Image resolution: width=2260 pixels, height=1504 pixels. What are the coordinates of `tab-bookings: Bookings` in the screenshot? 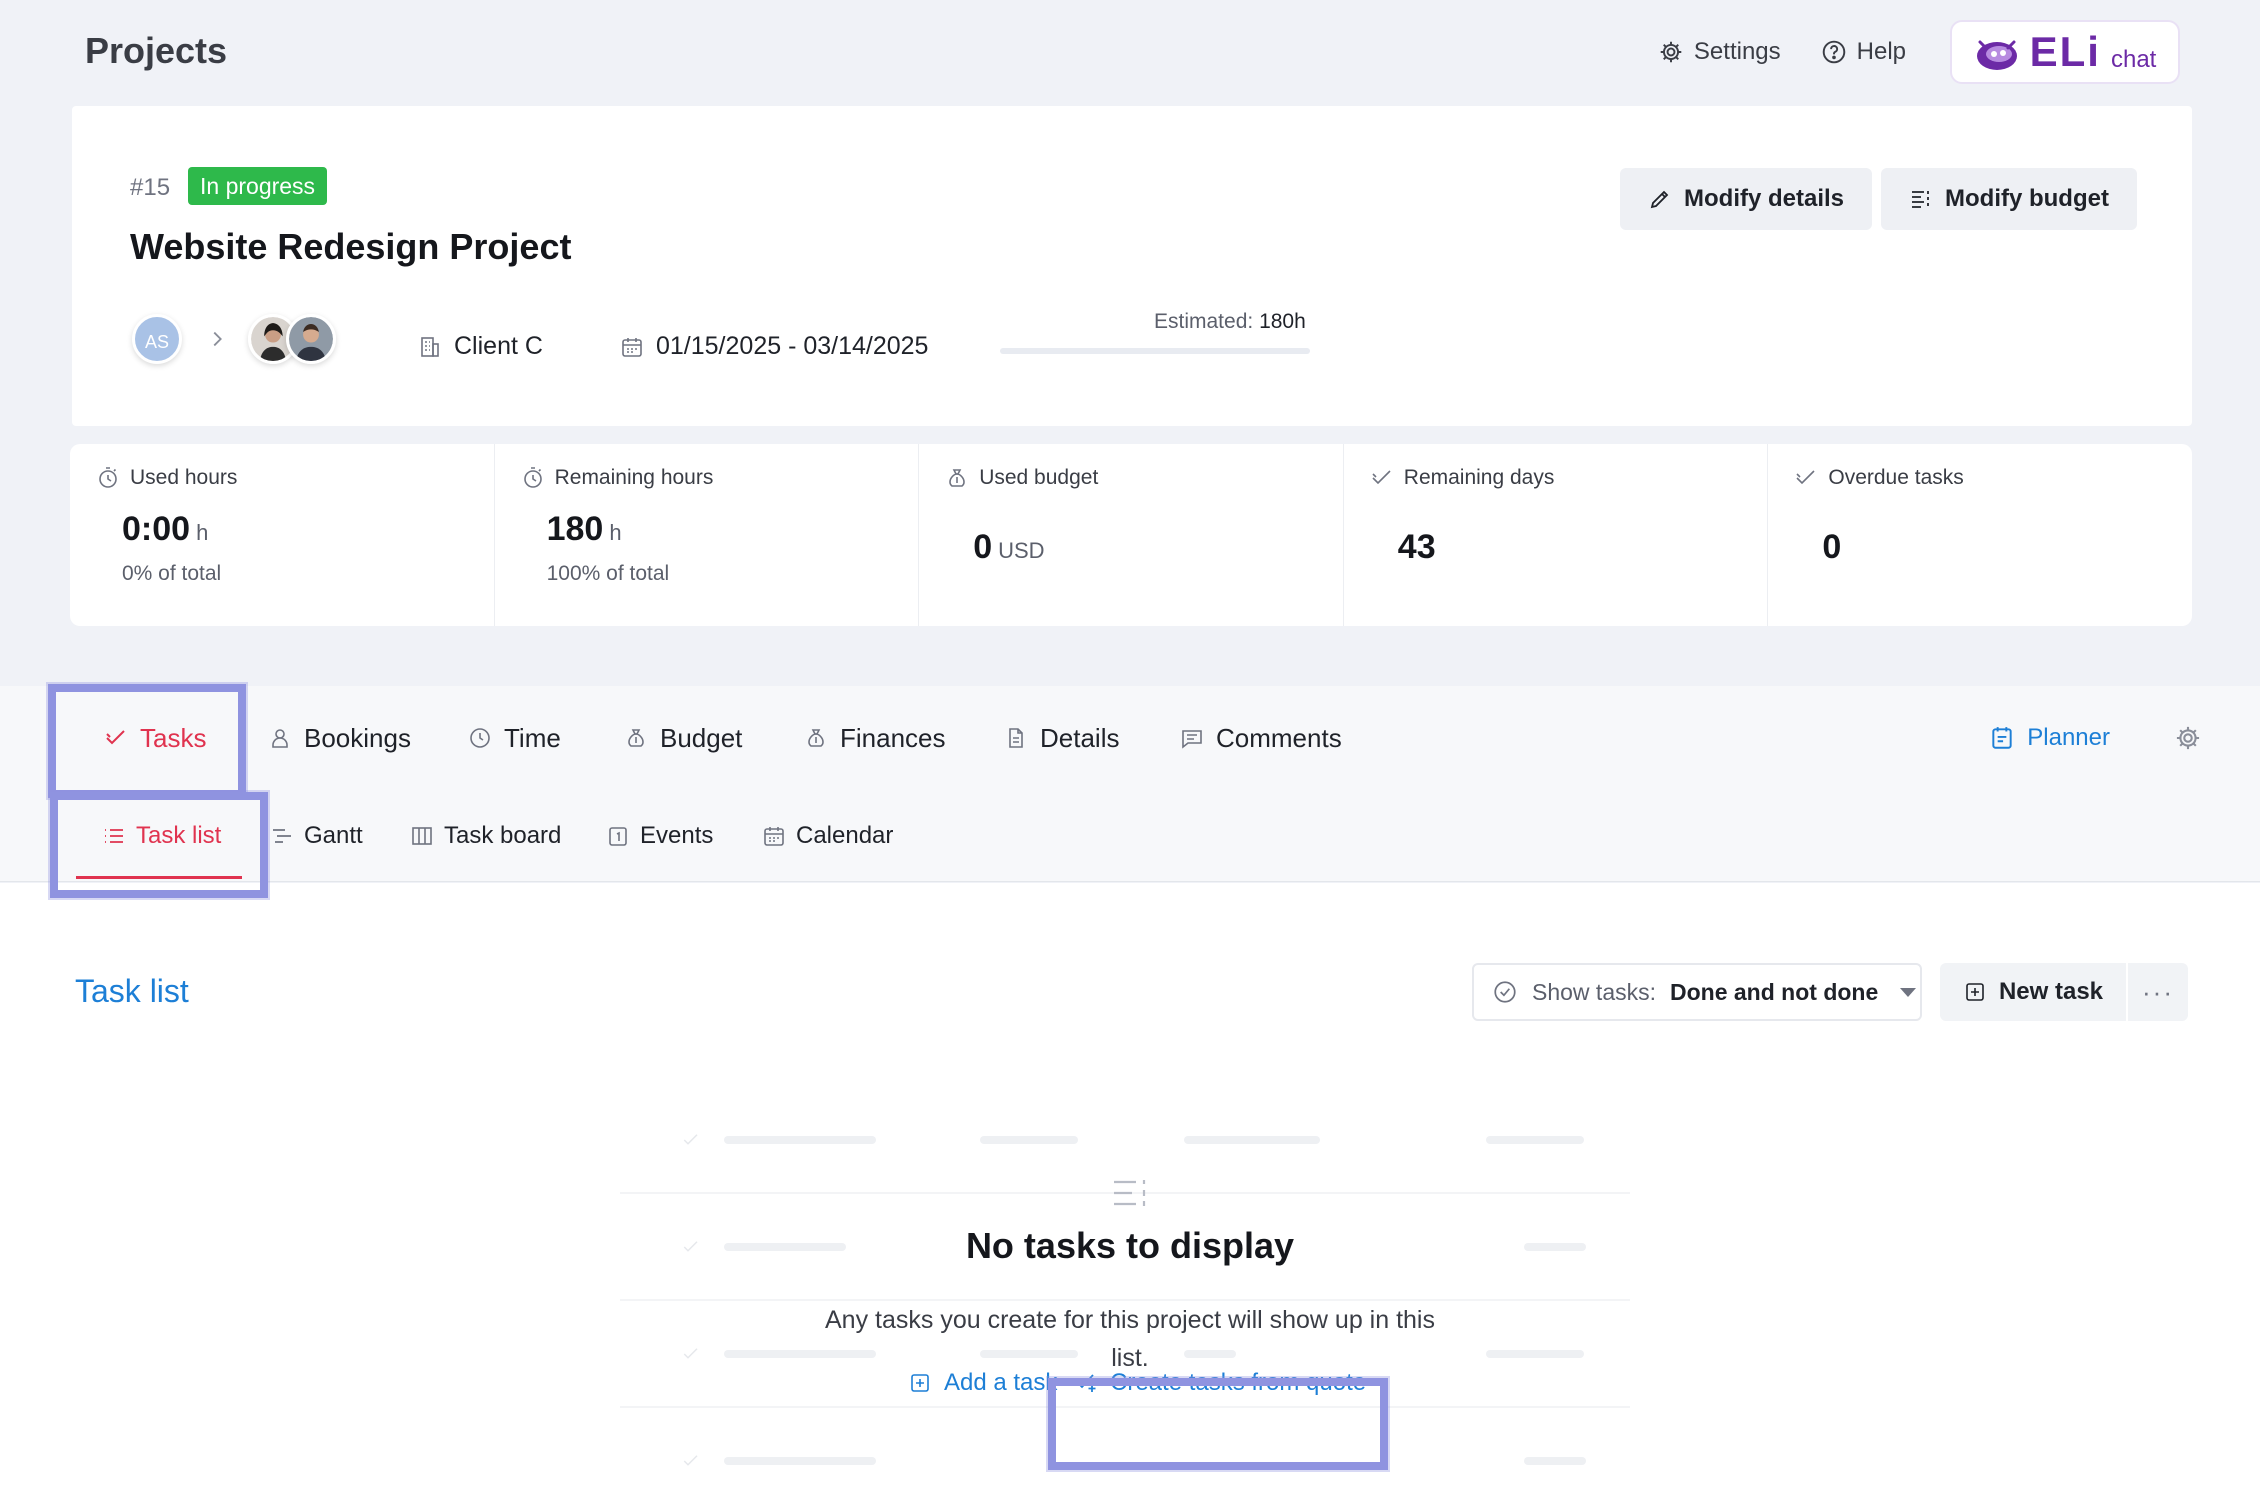 It's located at (339, 738).